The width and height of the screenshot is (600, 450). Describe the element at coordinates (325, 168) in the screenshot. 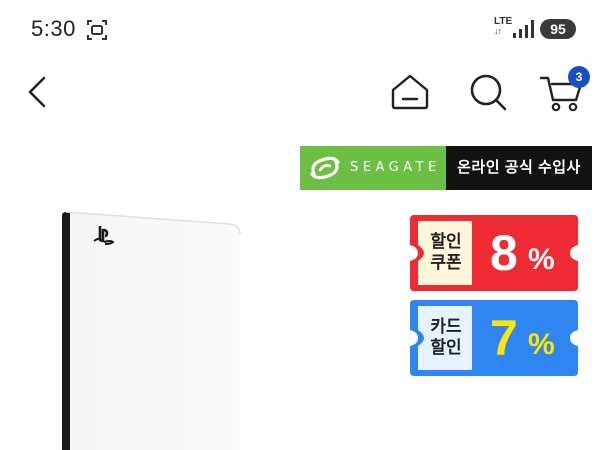

I see `seagate-swirl-icon` at that location.